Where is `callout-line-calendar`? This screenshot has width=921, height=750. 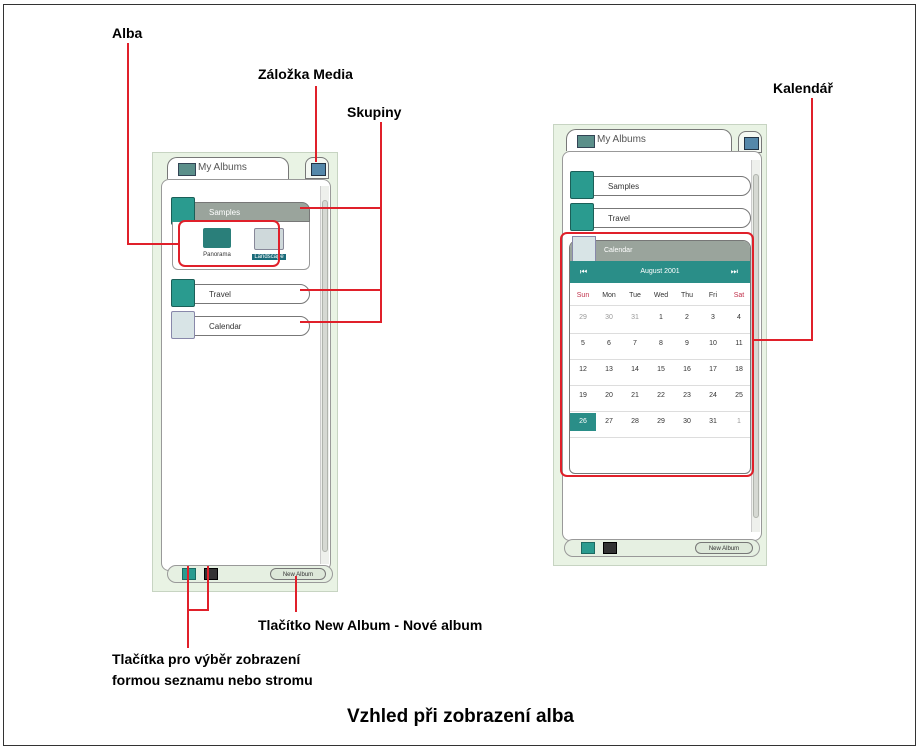
callout-line-calendar is located at coordinates (783, 219).